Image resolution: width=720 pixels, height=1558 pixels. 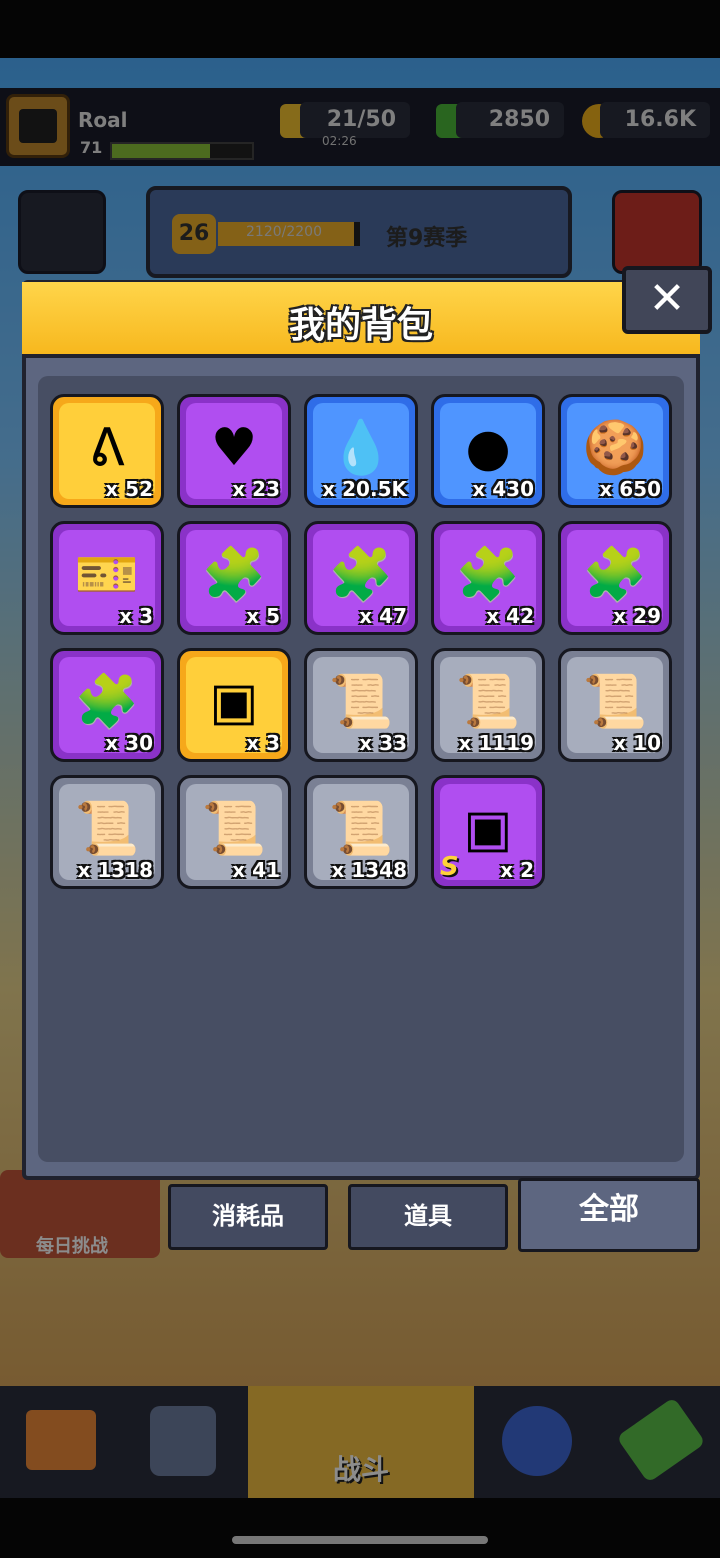 What do you see at coordinates (615, 451) in the screenshot?
I see `inventory-item: 🍪 x 650` at bounding box center [615, 451].